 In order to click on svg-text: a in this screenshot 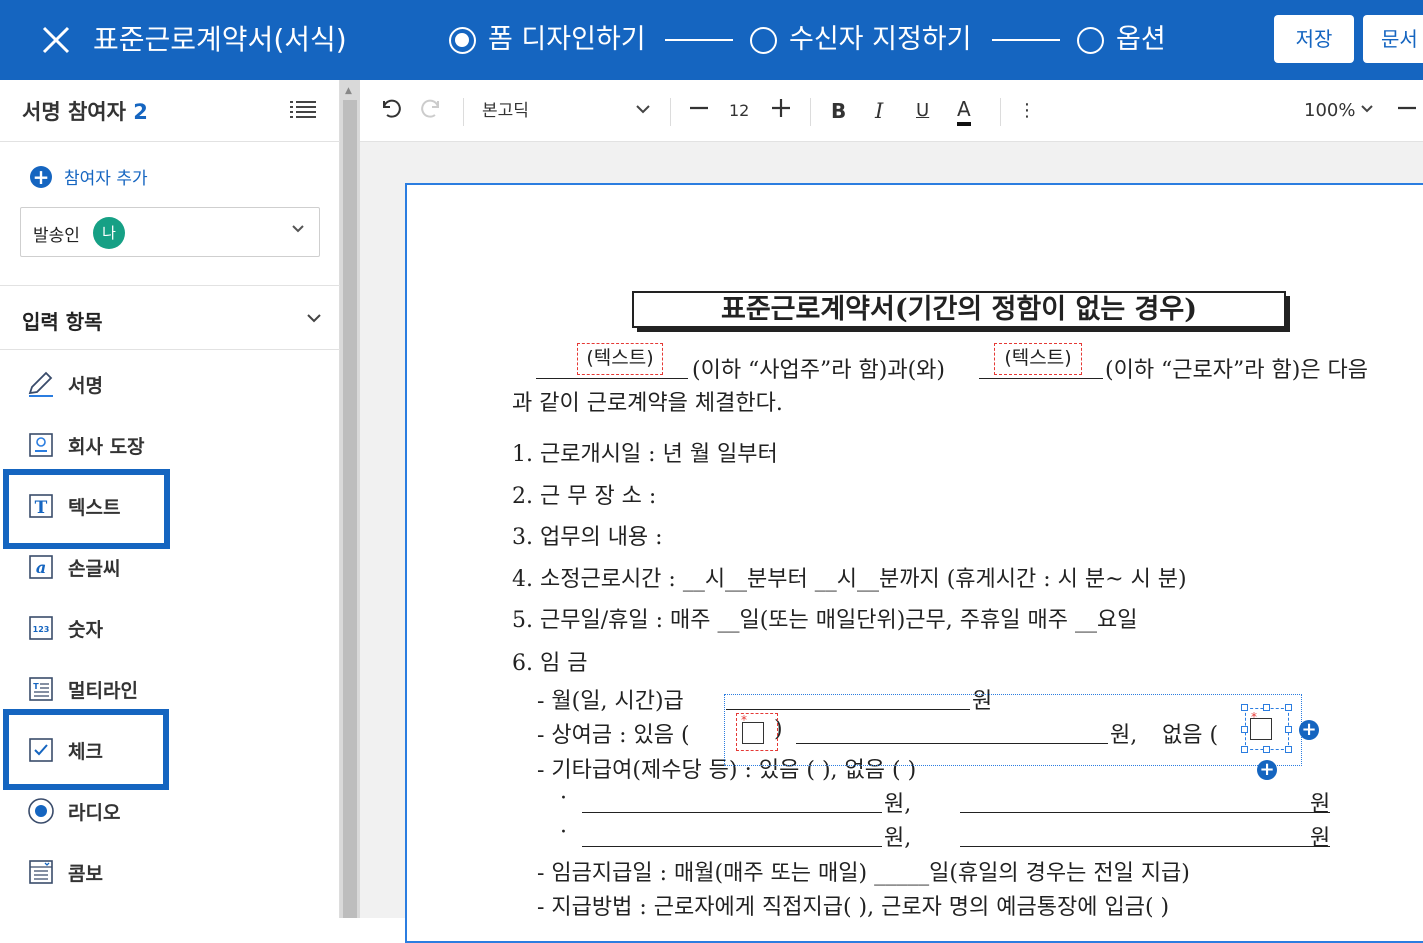, I will do `click(41, 567)`.